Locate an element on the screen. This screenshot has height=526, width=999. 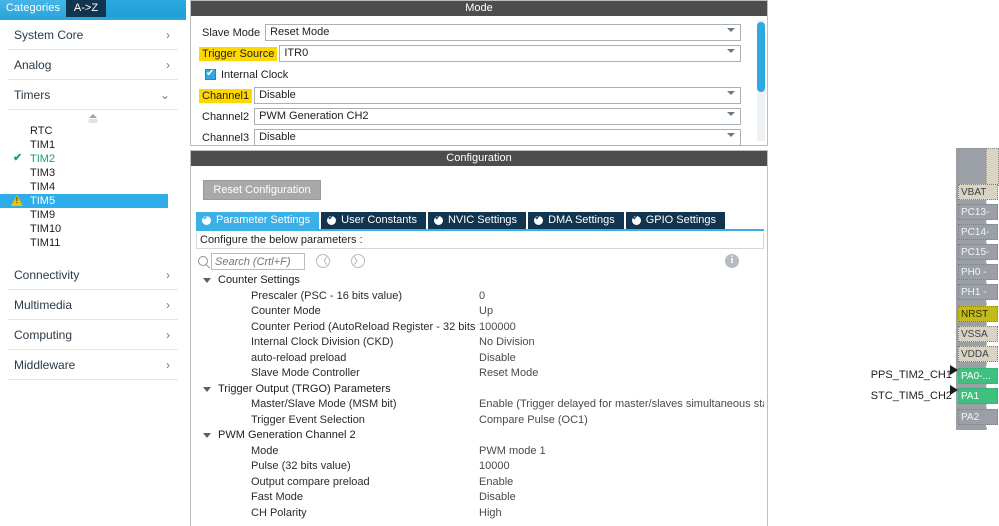
sidebar-item-label: System Core is located at coordinates (49, 34).